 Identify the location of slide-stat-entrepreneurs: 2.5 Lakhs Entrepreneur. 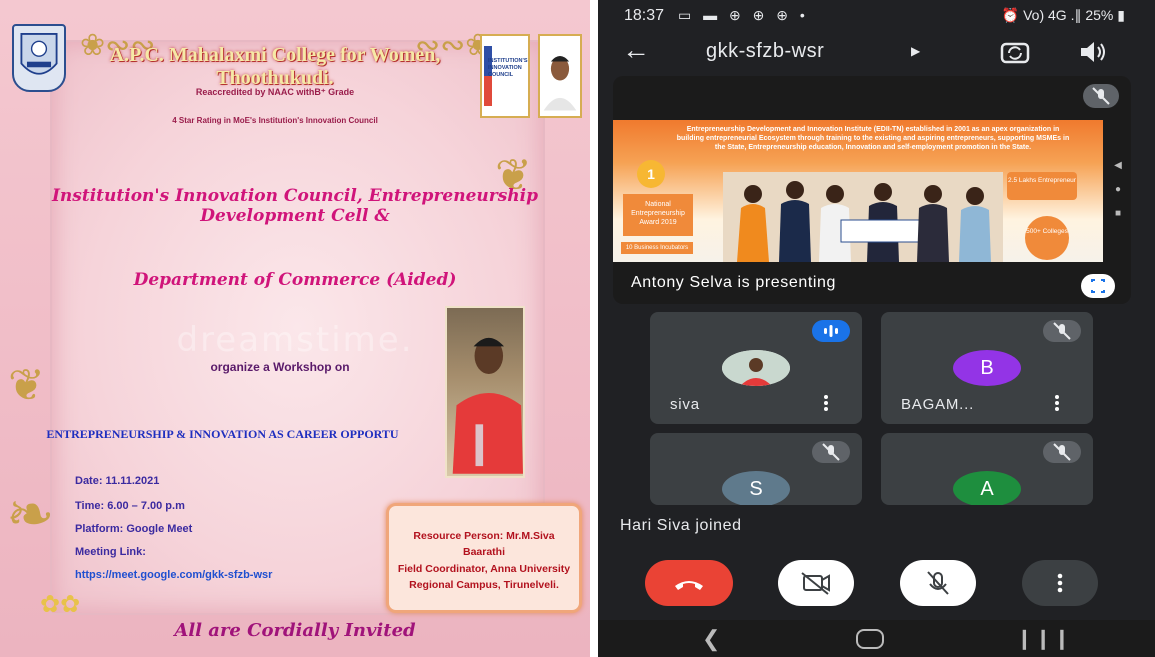
(1042, 186).